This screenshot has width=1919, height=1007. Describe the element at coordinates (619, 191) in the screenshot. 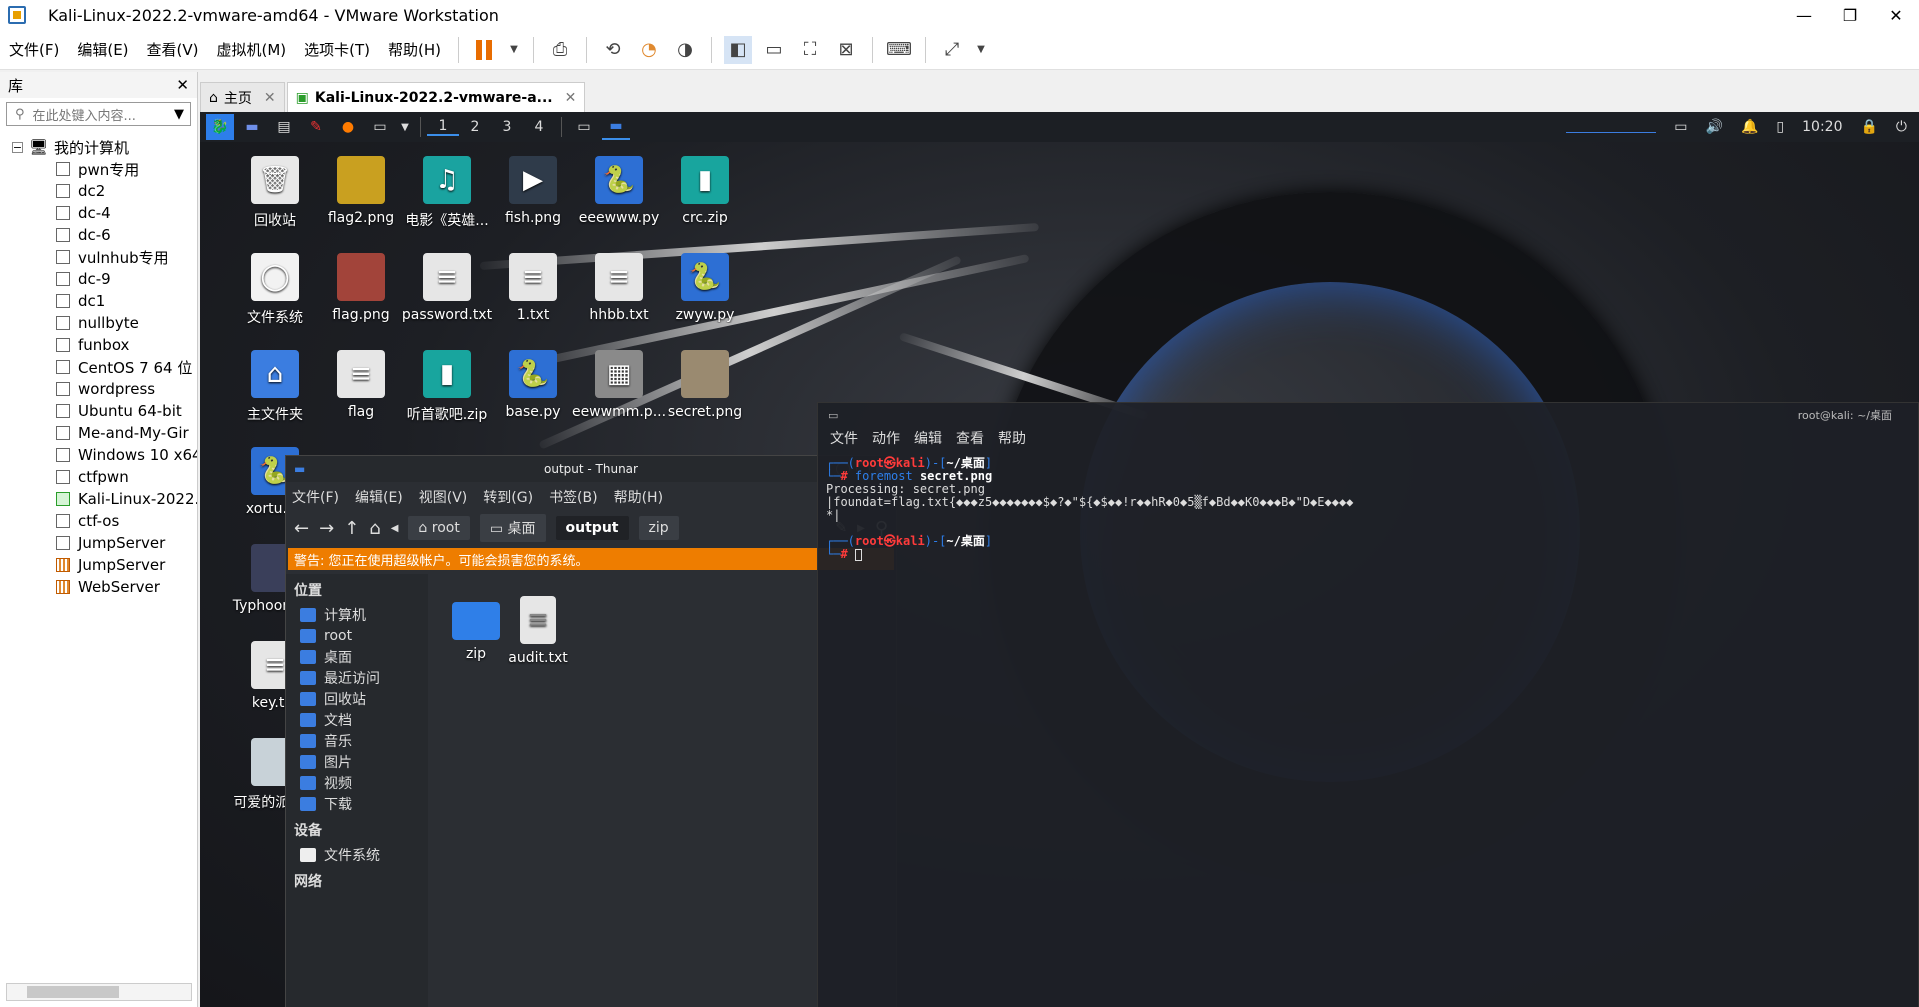

I see `desktop-icon: 🐍 eeewww.py` at that location.